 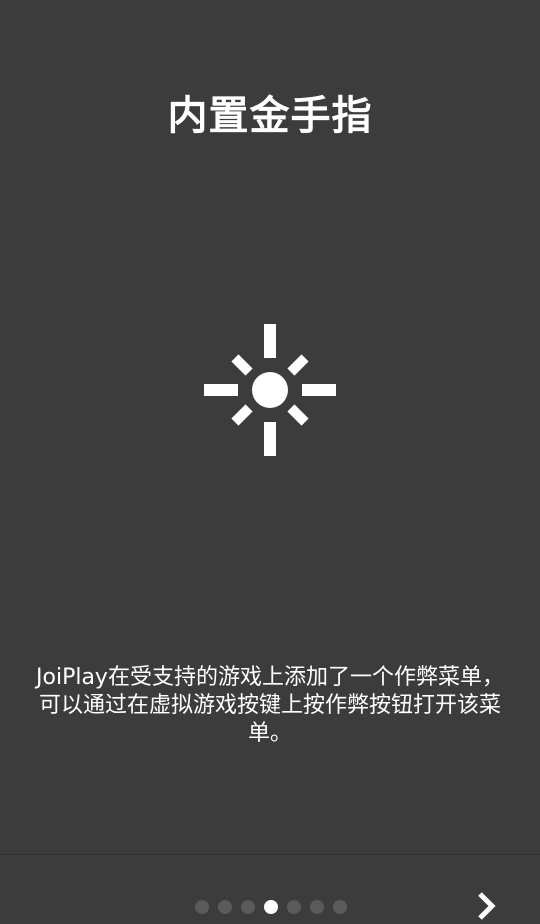 I want to click on bottom-divider, so click(x=270, y=854).